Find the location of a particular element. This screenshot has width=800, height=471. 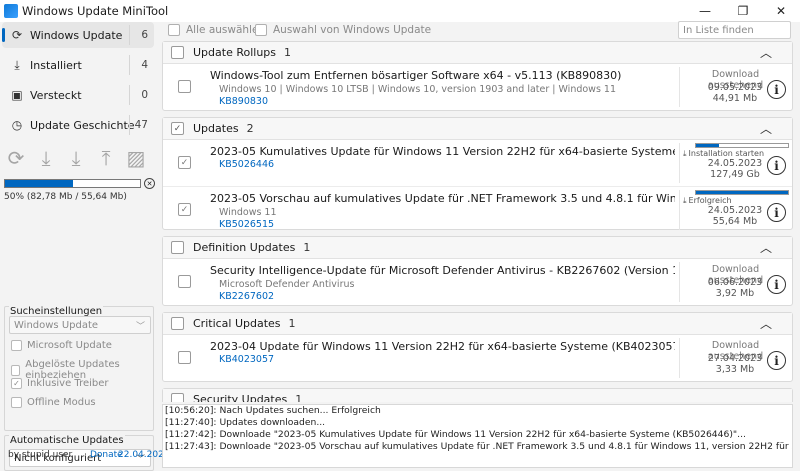

kb-link: KB4023057 is located at coordinates (246, 359).